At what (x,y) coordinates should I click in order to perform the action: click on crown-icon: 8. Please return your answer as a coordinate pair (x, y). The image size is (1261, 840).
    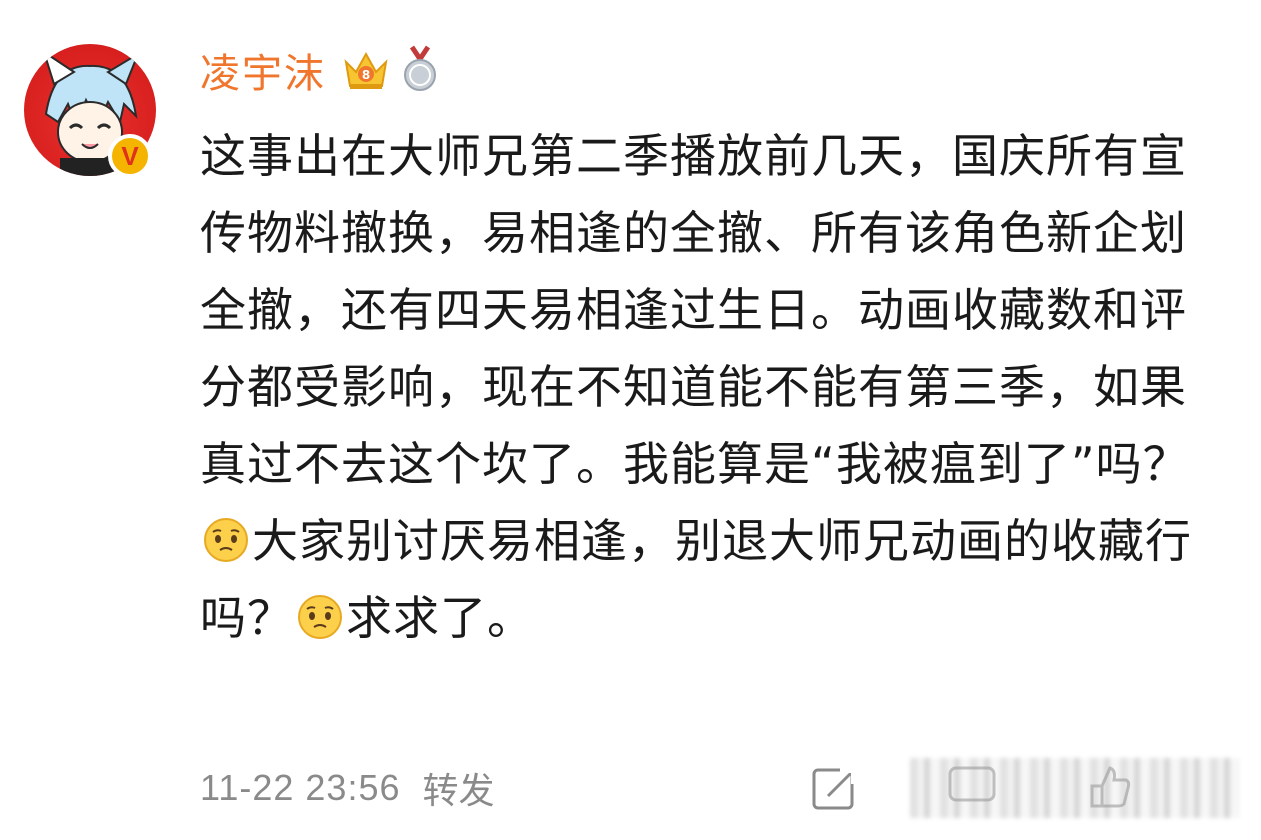
    Looking at the image, I should click on (366, 70).